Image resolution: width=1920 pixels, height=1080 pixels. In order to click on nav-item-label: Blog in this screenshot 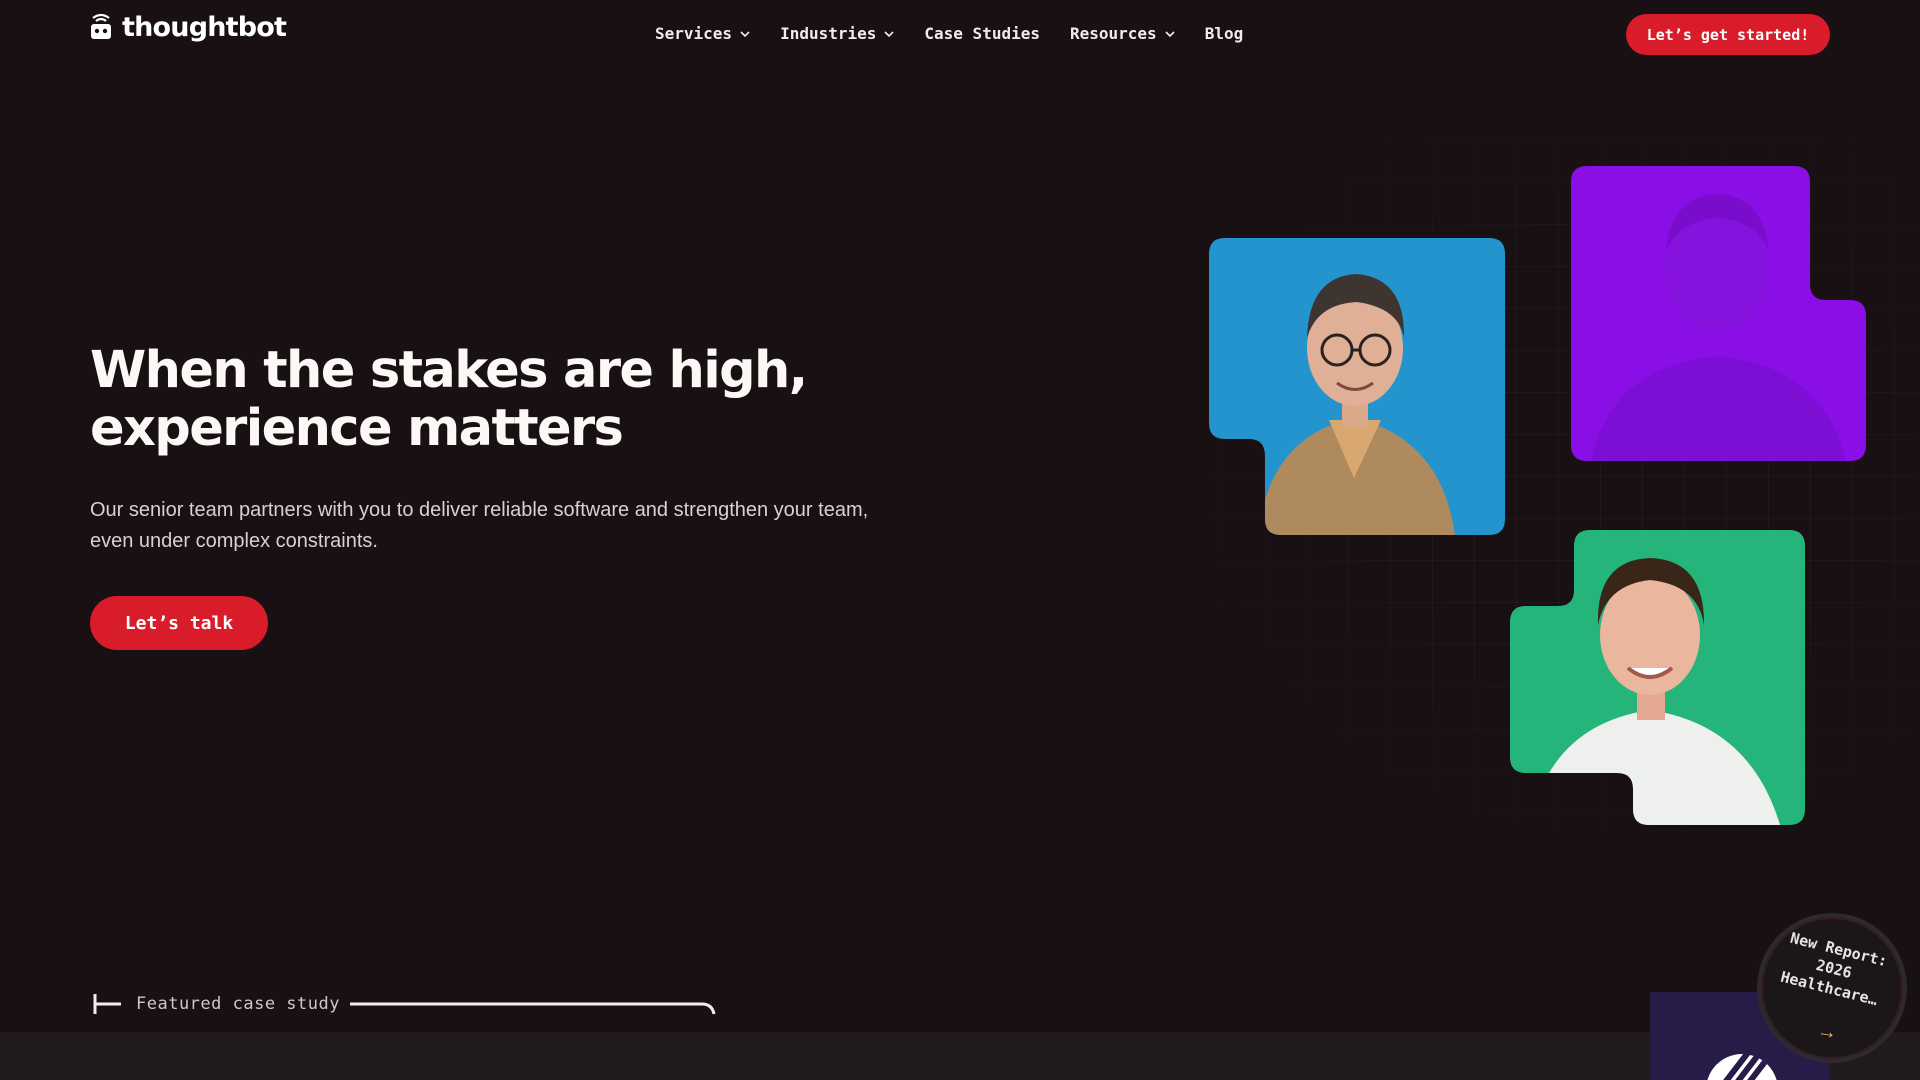, I will do `click(1224, 33)`.